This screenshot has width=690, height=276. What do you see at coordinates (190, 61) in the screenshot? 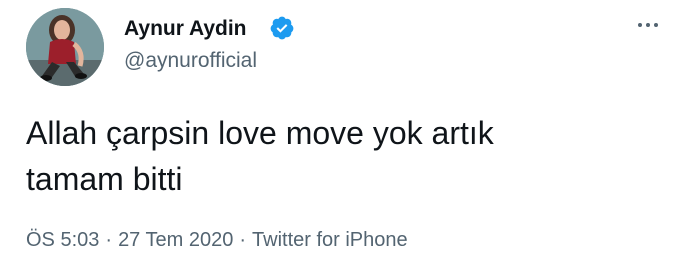
I see `handle: @aynurofficial` at bounding box center [190, 61].